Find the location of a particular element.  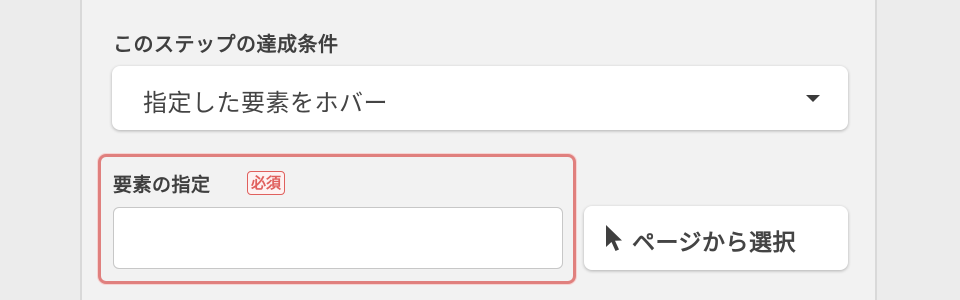

required-badge: 必須 is located at coordinates (266, 183).